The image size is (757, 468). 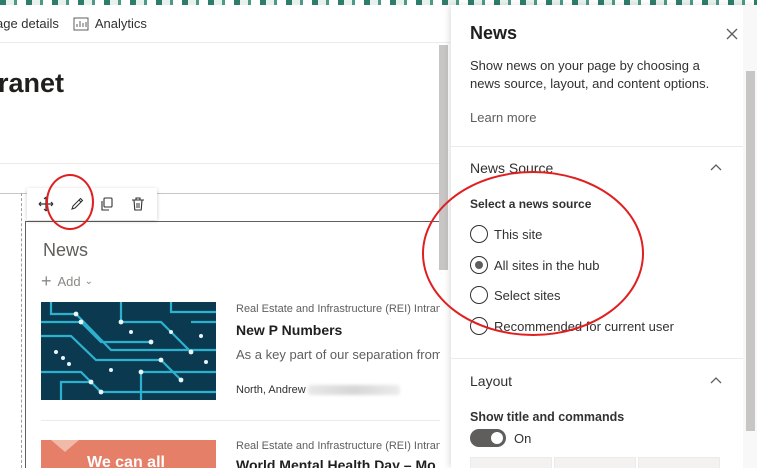 What do you see at coordinates (46, 281) in the screenshot?
I see `plus-icon: +` at bounding box center [46, 281].